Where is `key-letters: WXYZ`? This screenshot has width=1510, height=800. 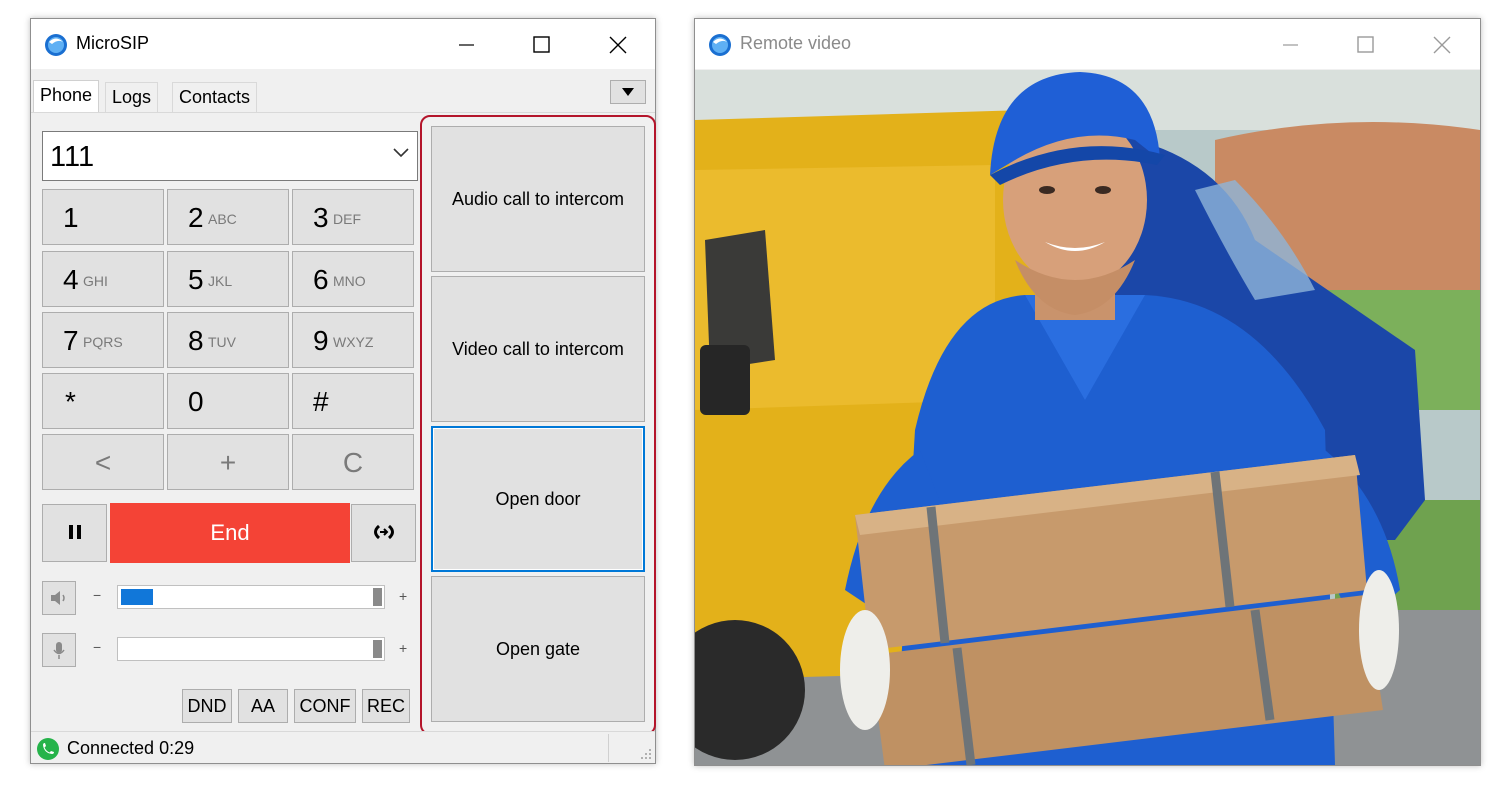 key-letters: WXYZ is located at coordinates (353, 342).